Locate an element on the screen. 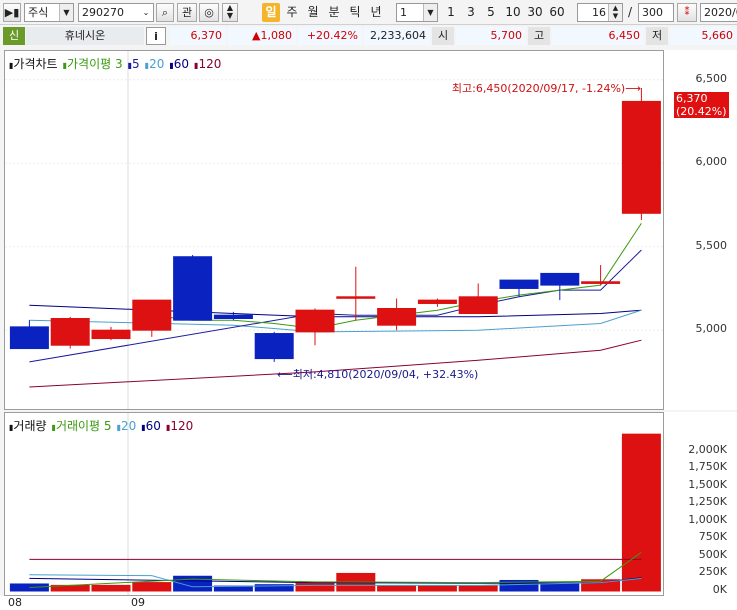  legend-label: 5 is located at coordinates (136, 64).